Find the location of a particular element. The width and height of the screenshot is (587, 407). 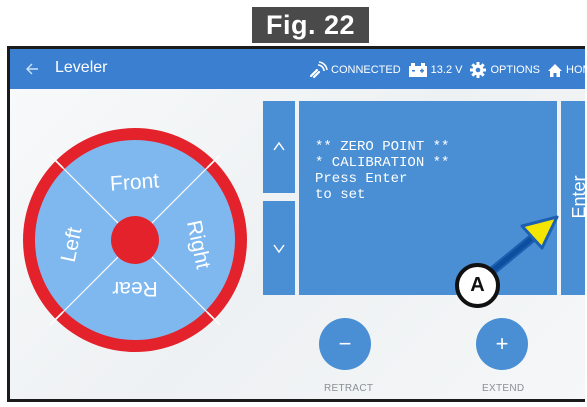

options-button: OPTIONS is located at coordinates (504, 70).